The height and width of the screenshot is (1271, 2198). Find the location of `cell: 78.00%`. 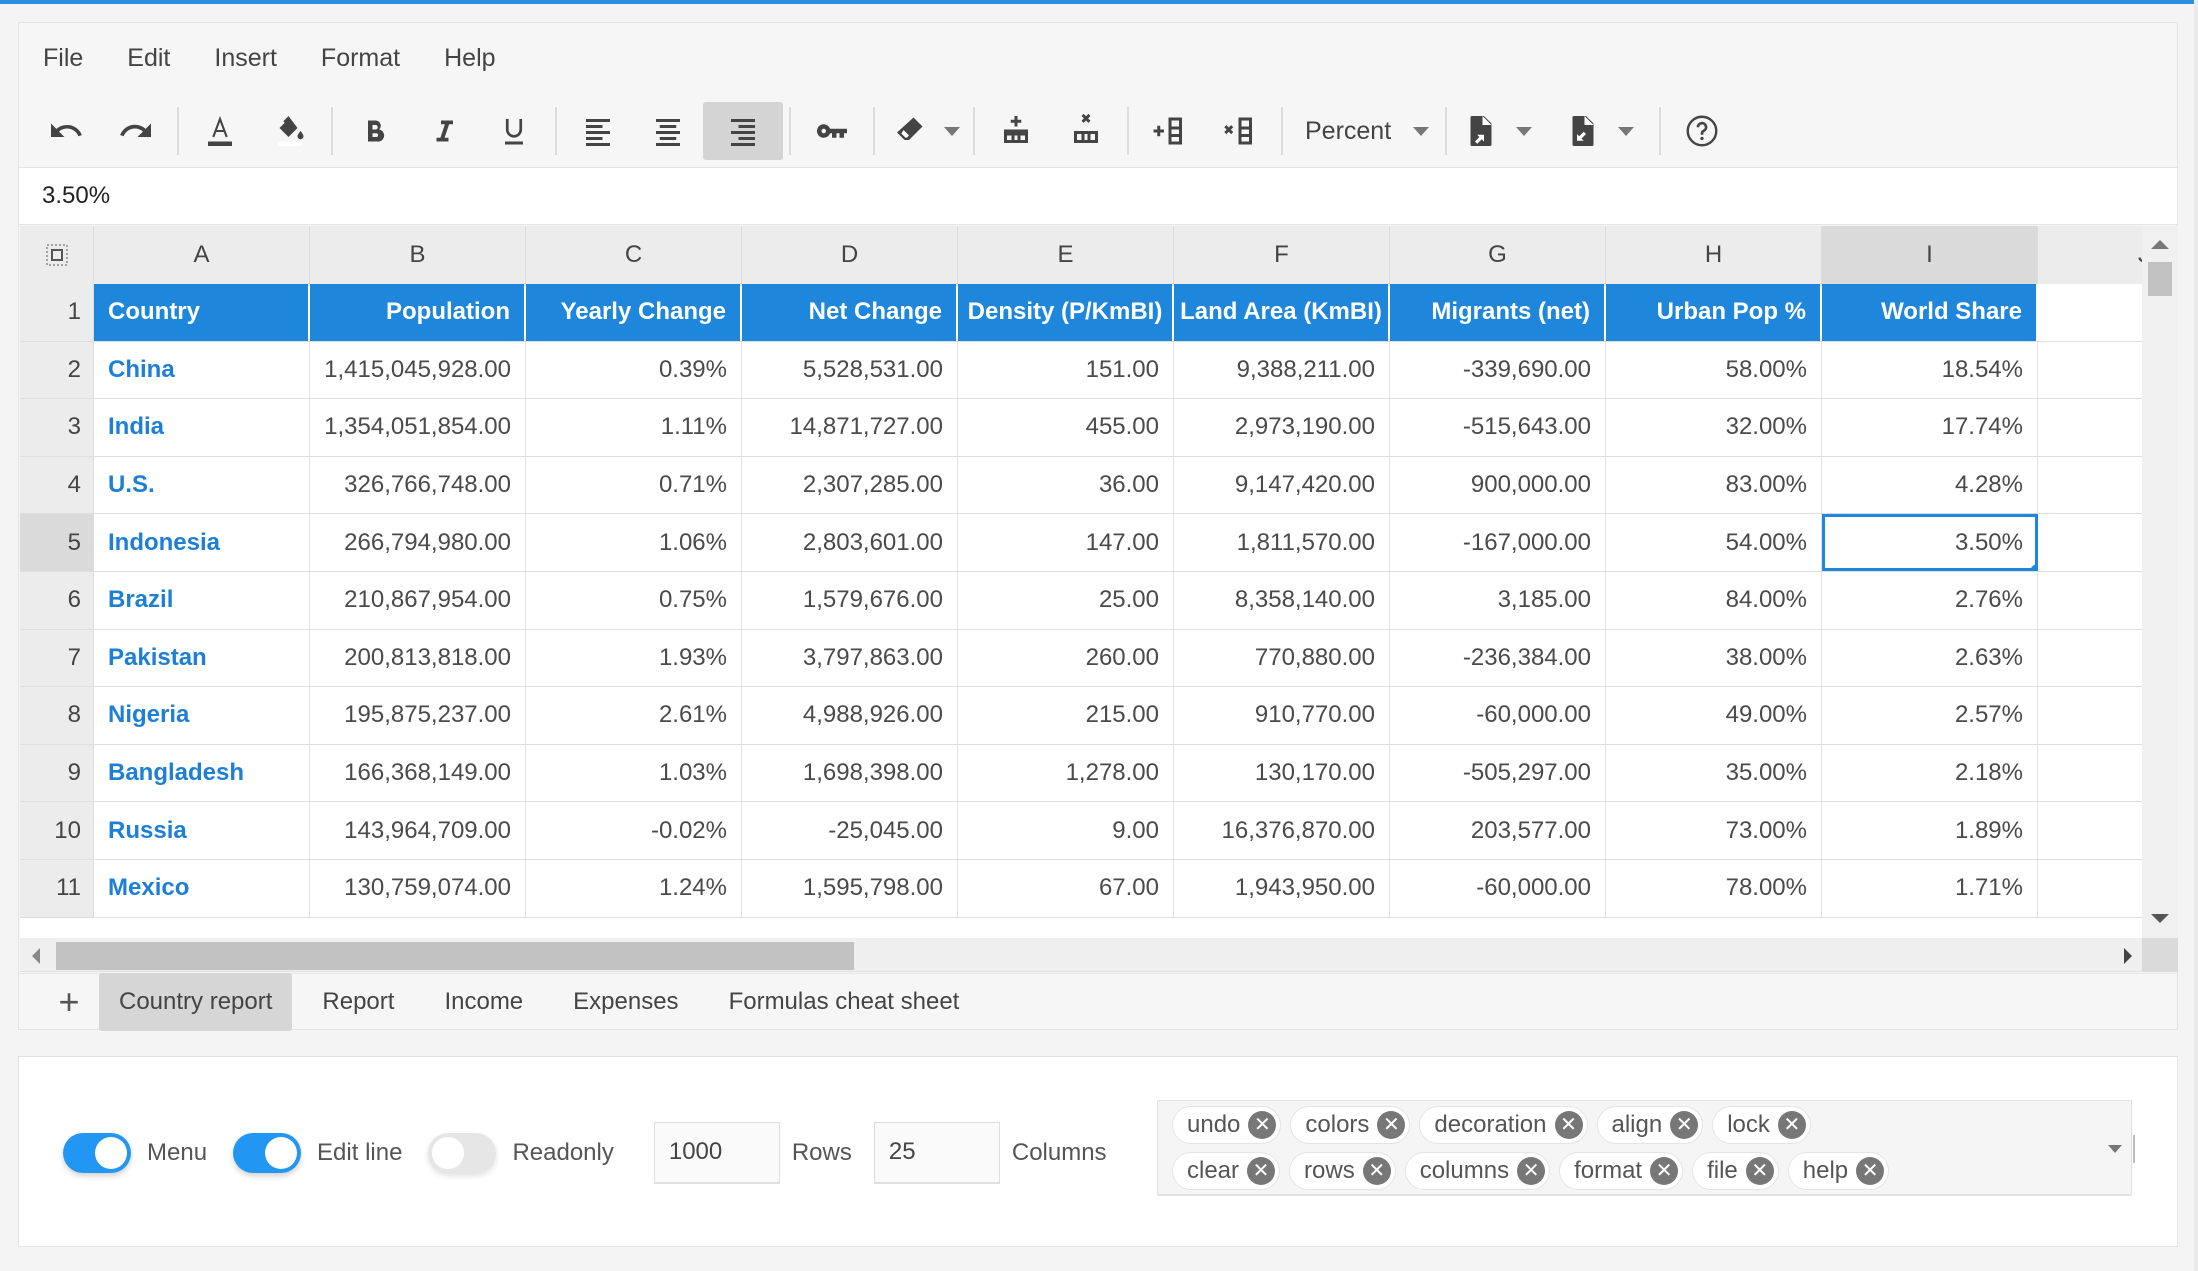

cell: 78.00% is located at coordinates (1714, 888).